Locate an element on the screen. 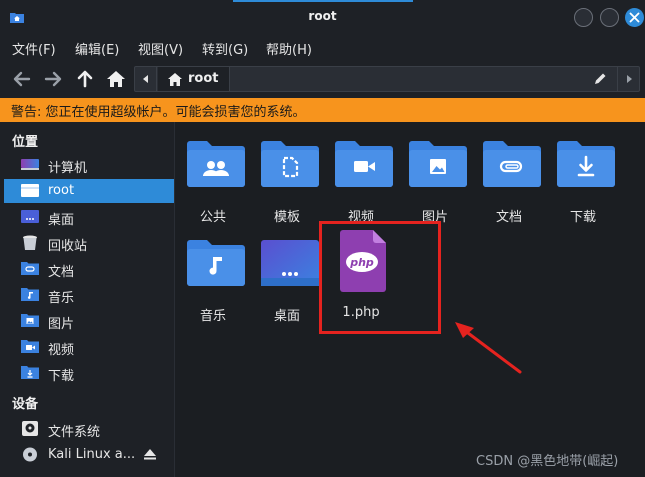 Image resolution: width=645 pixels, height=477 pixels. sidebar-item-root: root is located at coordinates (89, 191).